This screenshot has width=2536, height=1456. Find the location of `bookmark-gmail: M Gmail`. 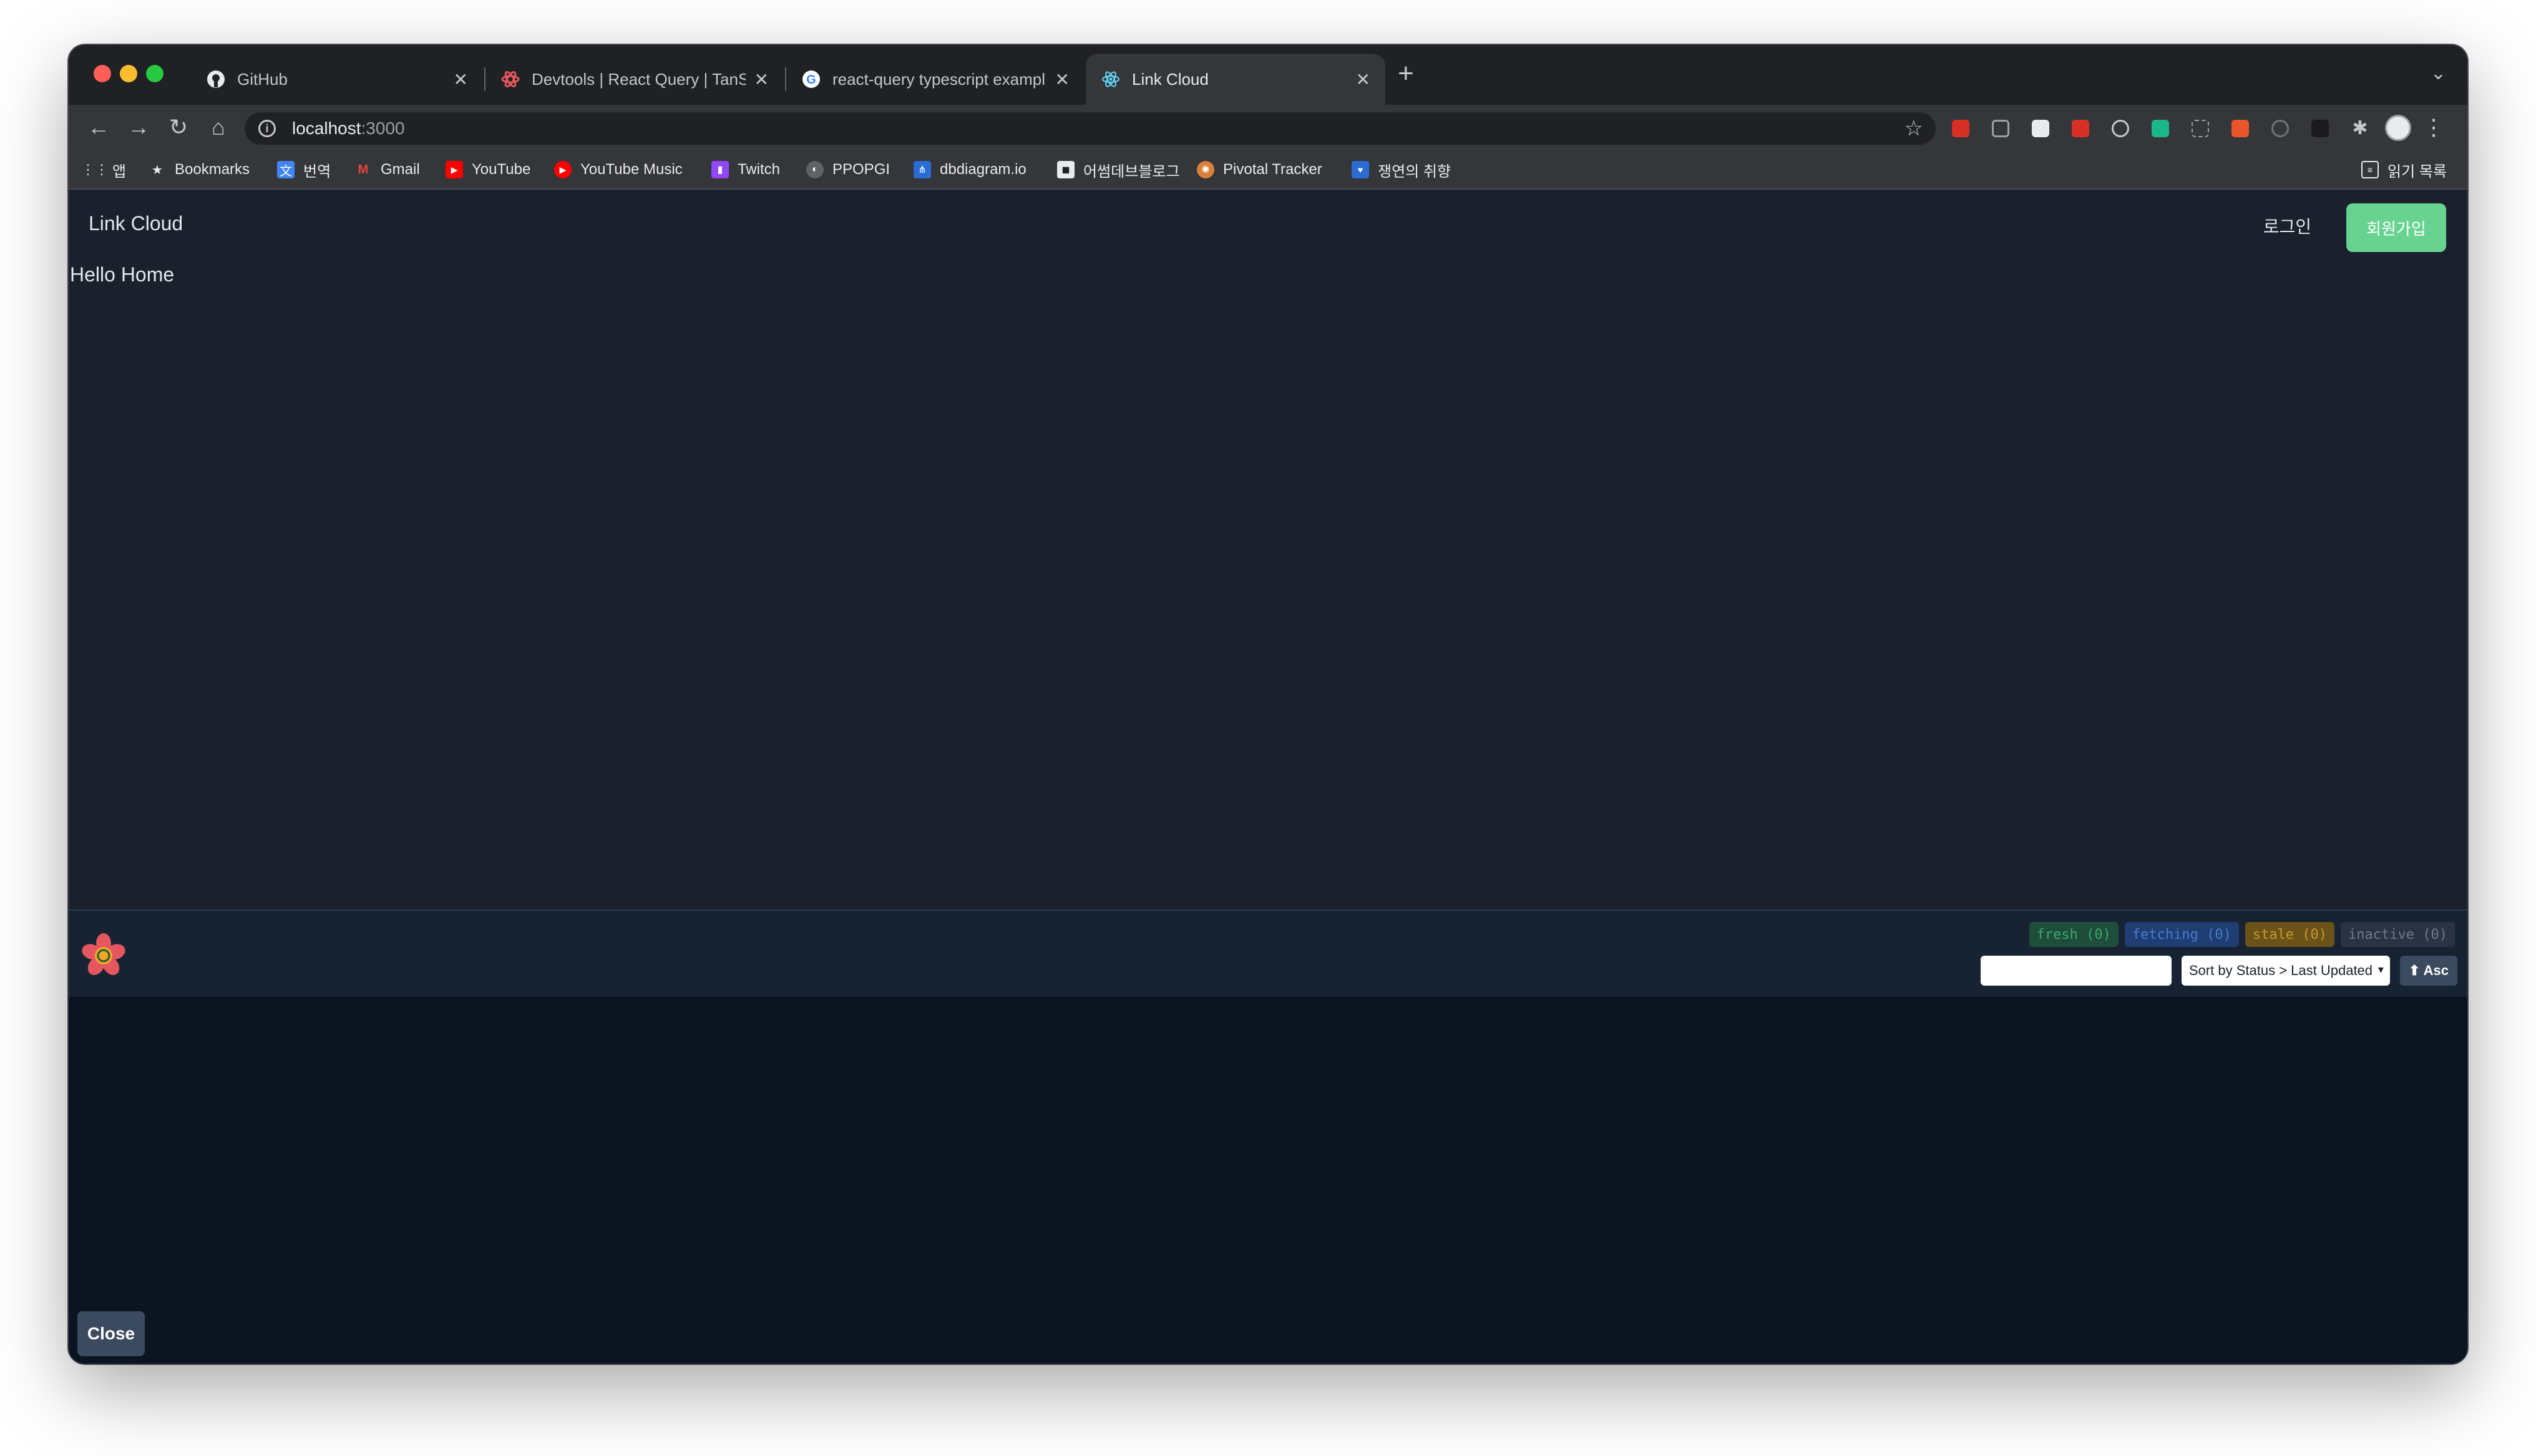

bookmark-gmail: M Gmail is located at coordinates (387, 170).